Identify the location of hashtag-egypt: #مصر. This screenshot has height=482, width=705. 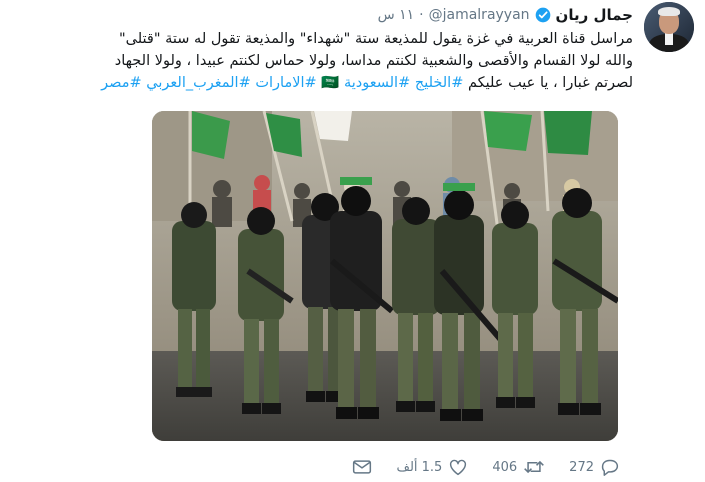
(121, 83).